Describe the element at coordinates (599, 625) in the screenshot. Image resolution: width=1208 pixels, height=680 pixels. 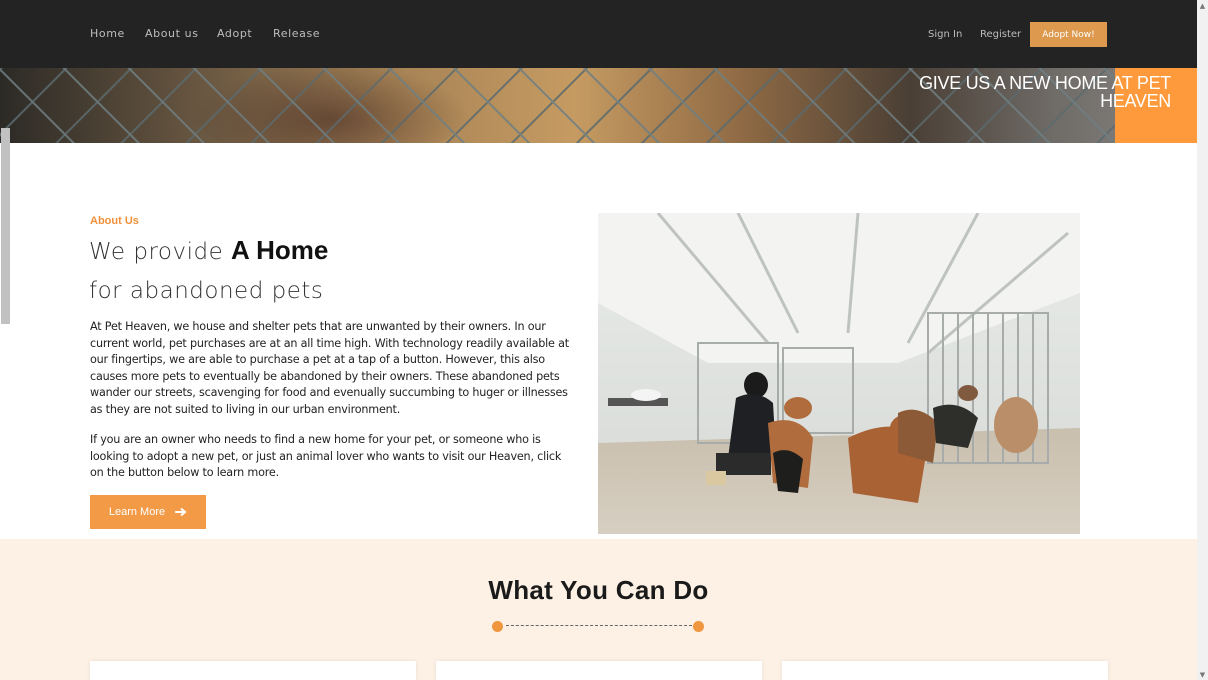
I see `dashed-divider` at that location.